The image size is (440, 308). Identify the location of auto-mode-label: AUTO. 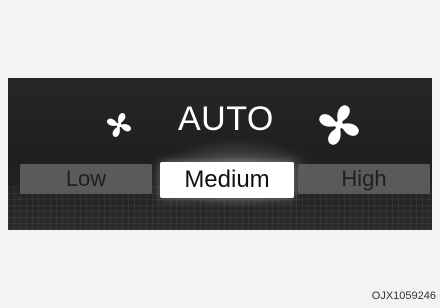
(233, 119).